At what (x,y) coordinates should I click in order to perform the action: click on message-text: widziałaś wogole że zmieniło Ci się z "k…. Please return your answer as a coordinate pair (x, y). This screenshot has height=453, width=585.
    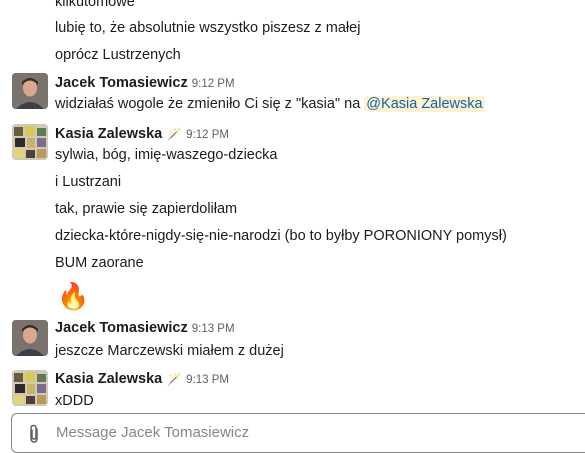
    Looking at the image, I should click on (270, 104).